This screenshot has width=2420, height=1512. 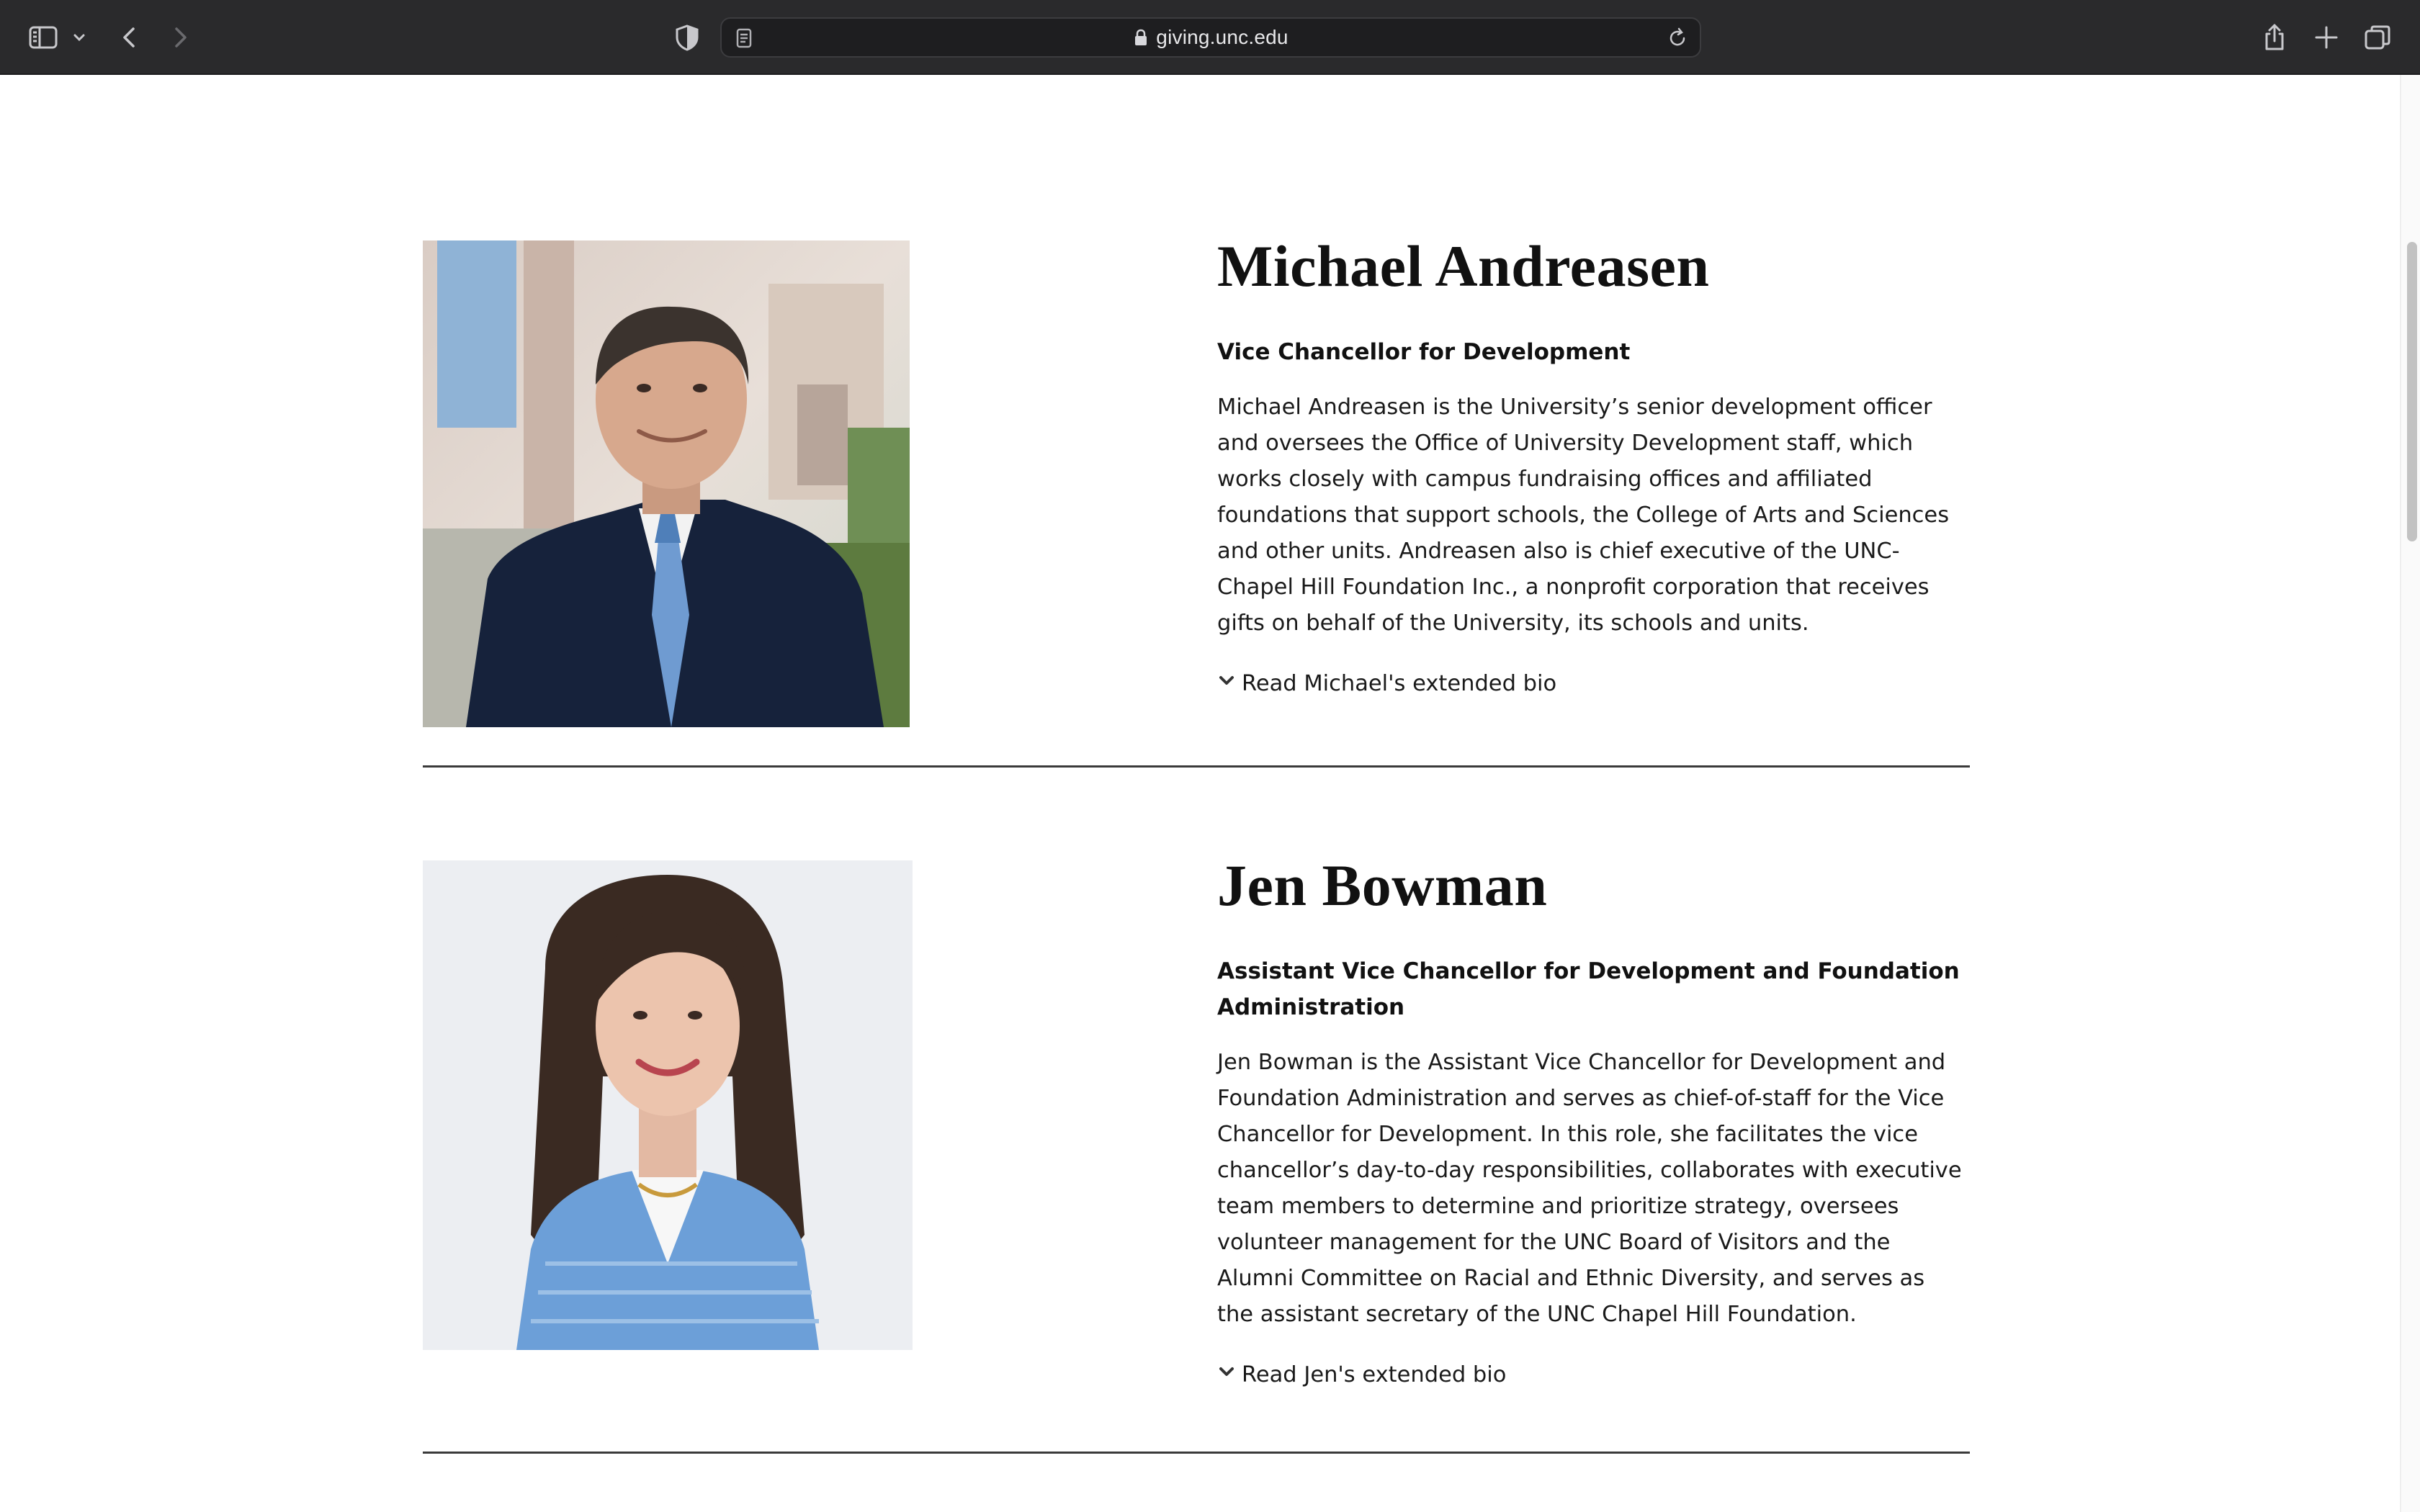 What do you see at coordinates (1222, 37) in the screenshot?
I see `url-text: giving.unc.edu` at bounding box center [1222, 37].